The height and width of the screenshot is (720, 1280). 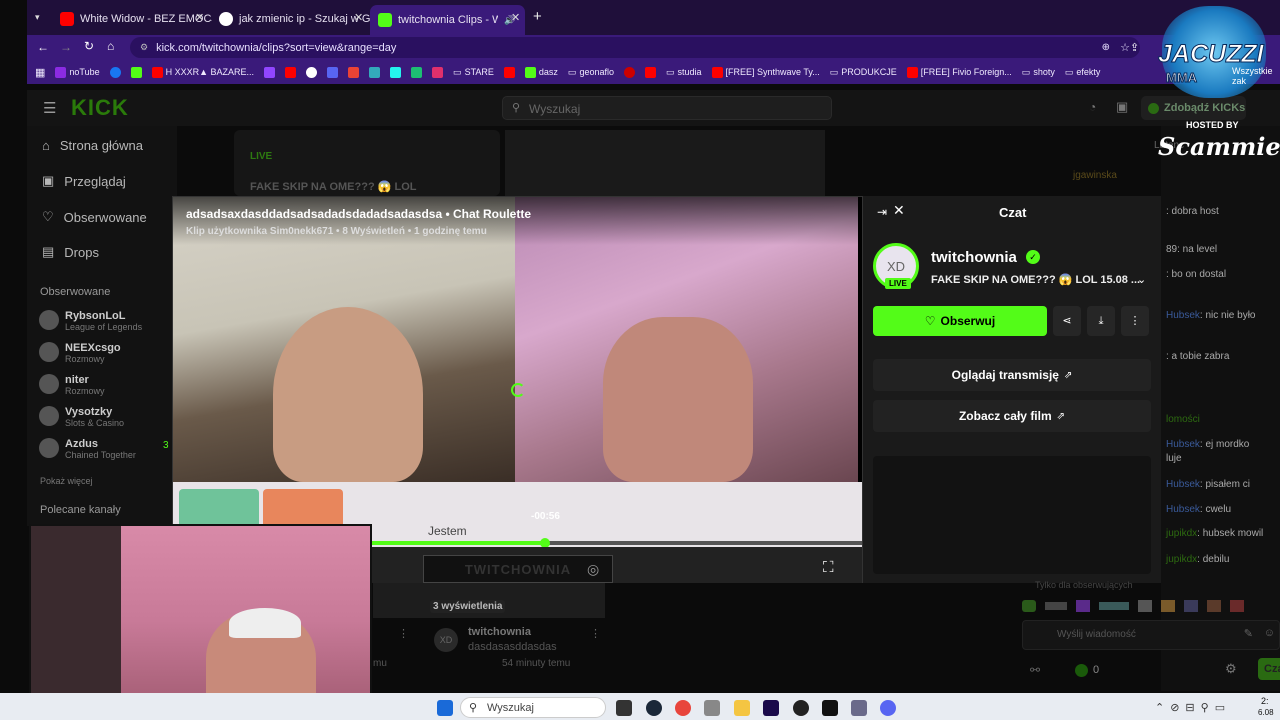 I want to click on tray-icons: ⌃⊘⊟⚲▭, so click(x=1193, y=707).